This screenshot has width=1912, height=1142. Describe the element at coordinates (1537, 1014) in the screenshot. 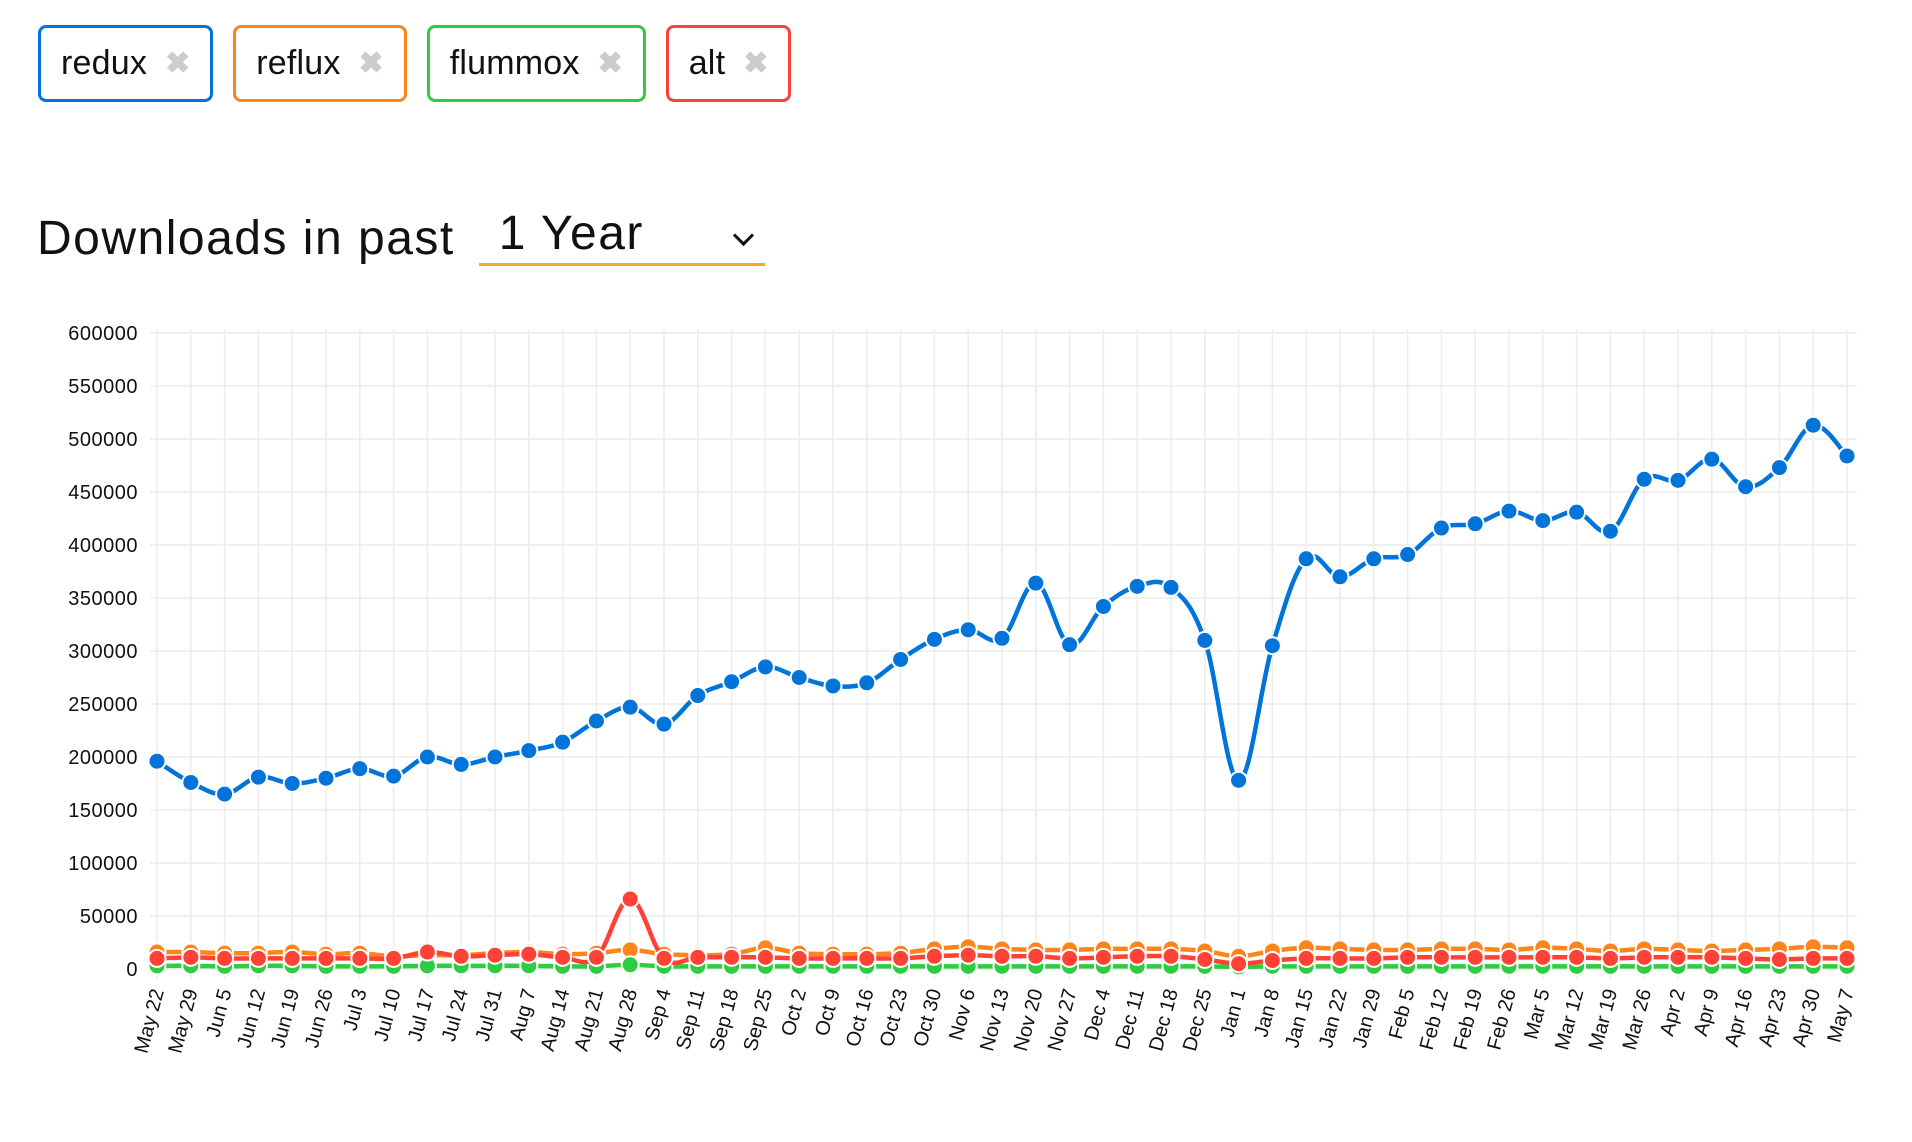

I see `x-tick-label: Mar 5` at that location.